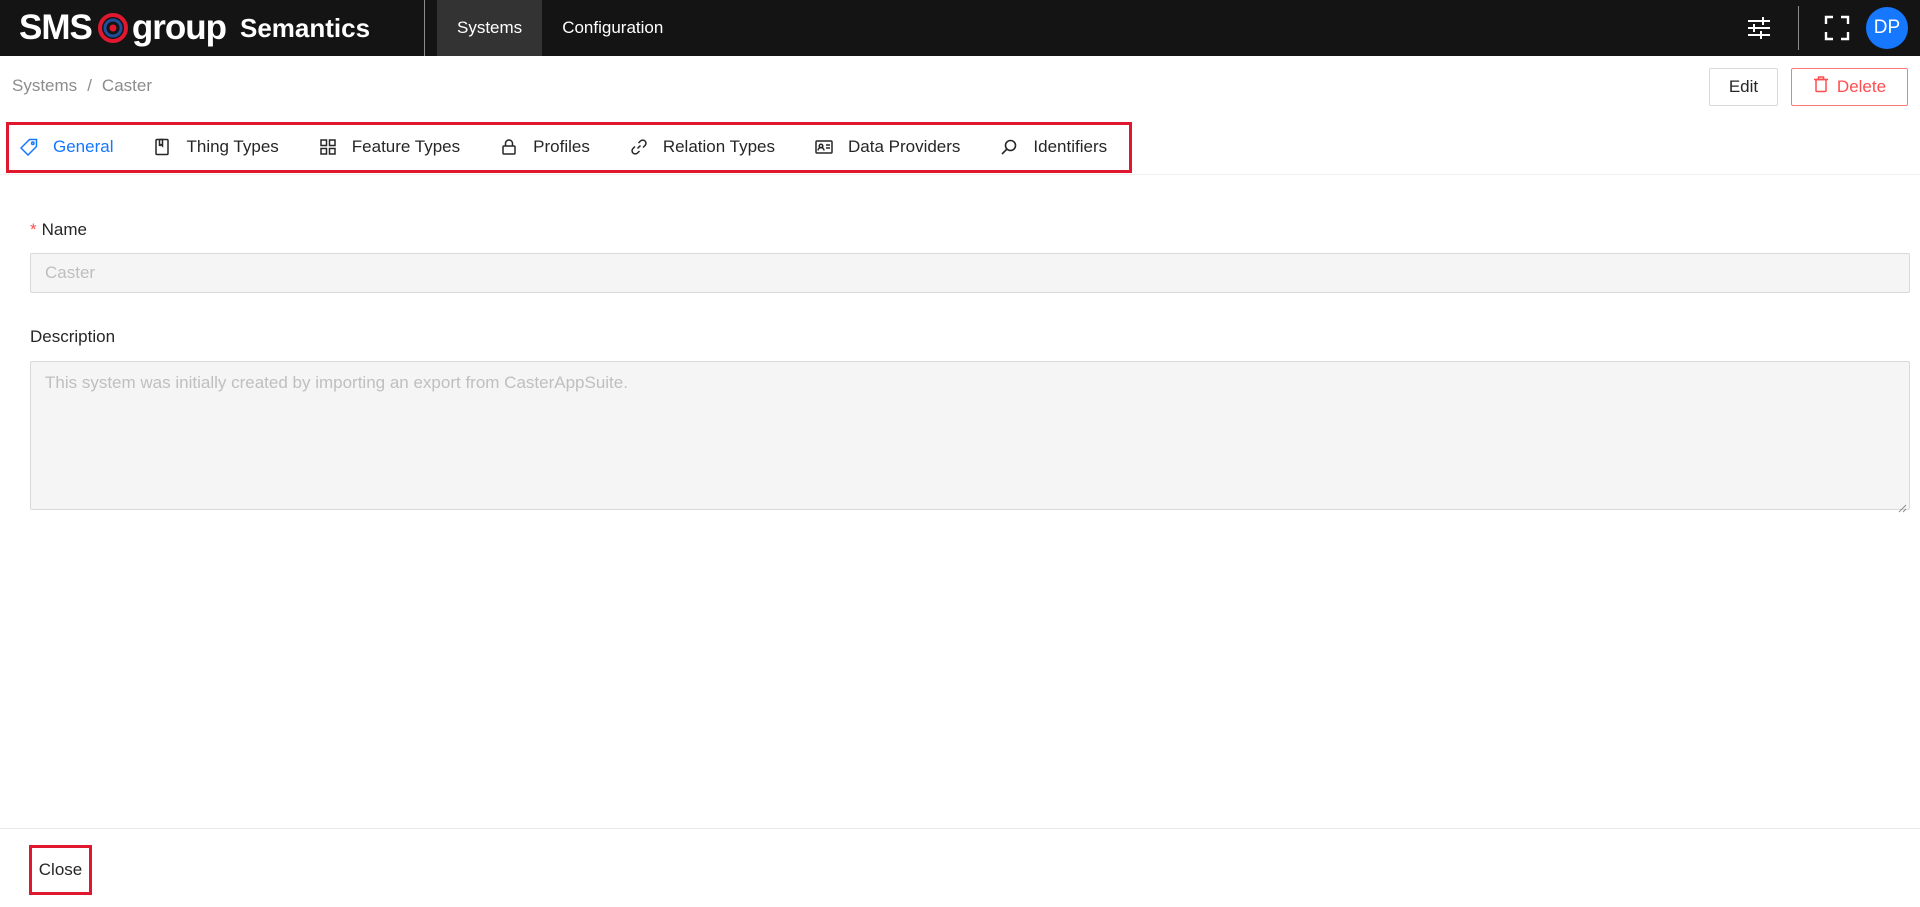  What do you see at coordinates (28, 147) in the screenshot?
I see `tag-icon` at bounding box center [28, 147].